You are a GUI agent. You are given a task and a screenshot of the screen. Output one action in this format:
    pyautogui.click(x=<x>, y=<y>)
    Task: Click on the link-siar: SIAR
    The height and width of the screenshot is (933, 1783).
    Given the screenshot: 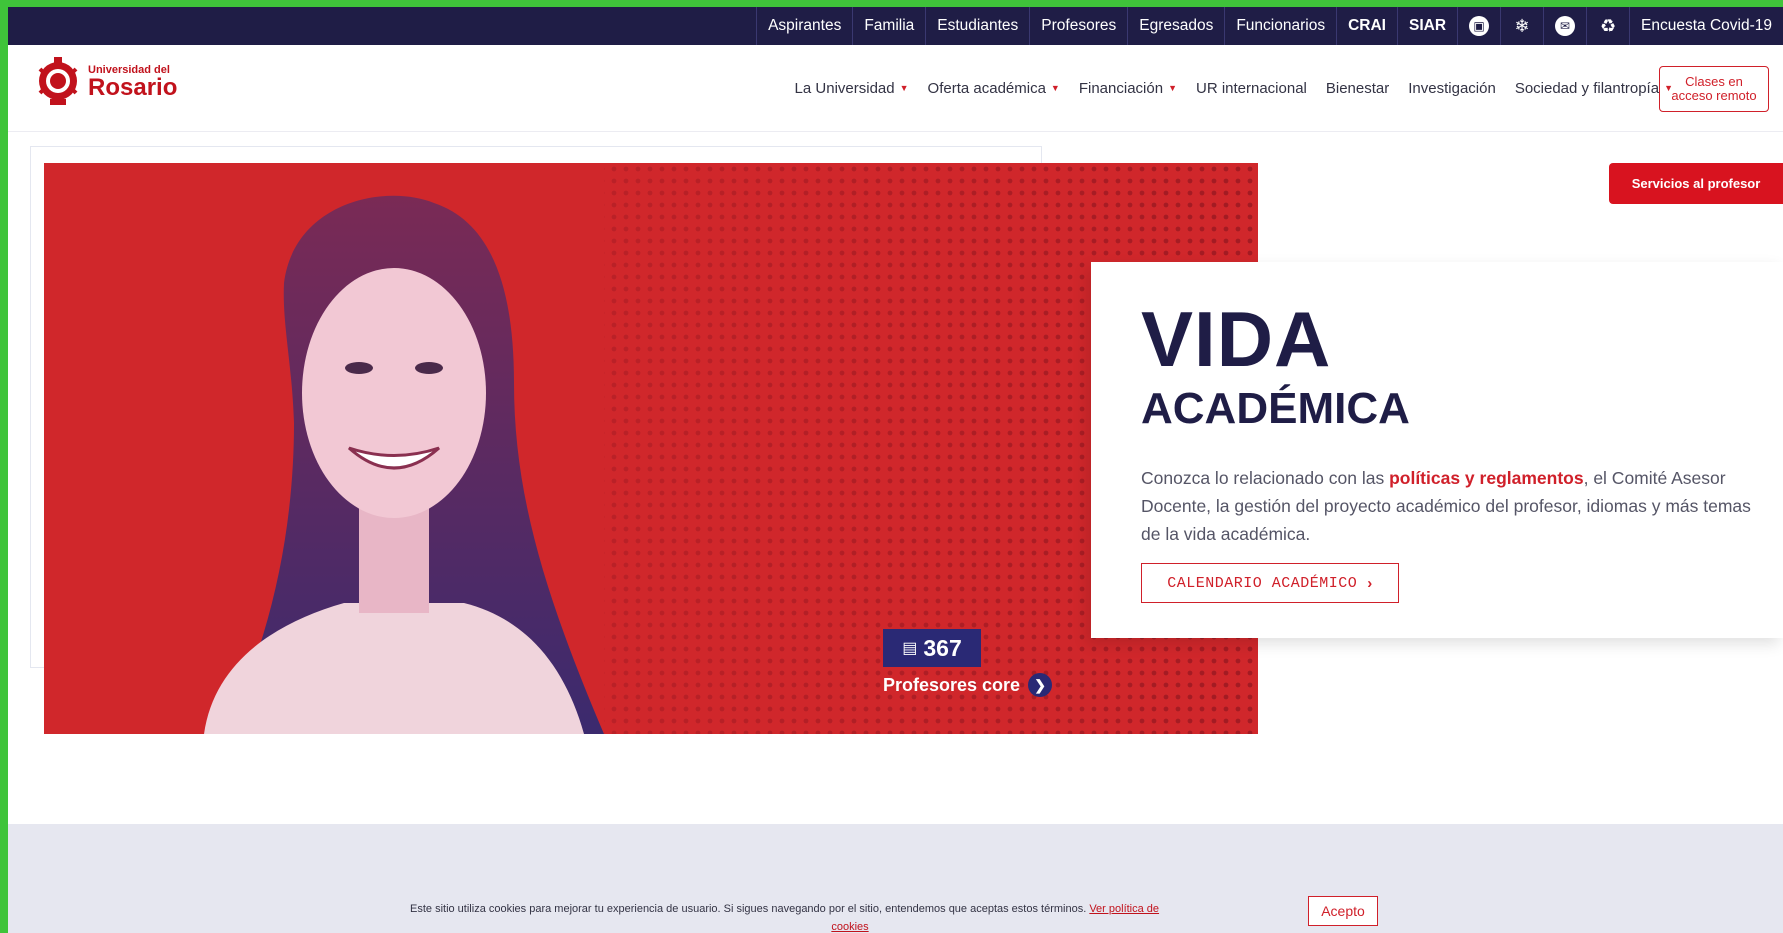 What is the action you would take?
    pyautogui.click(x=1426, y=26)
    